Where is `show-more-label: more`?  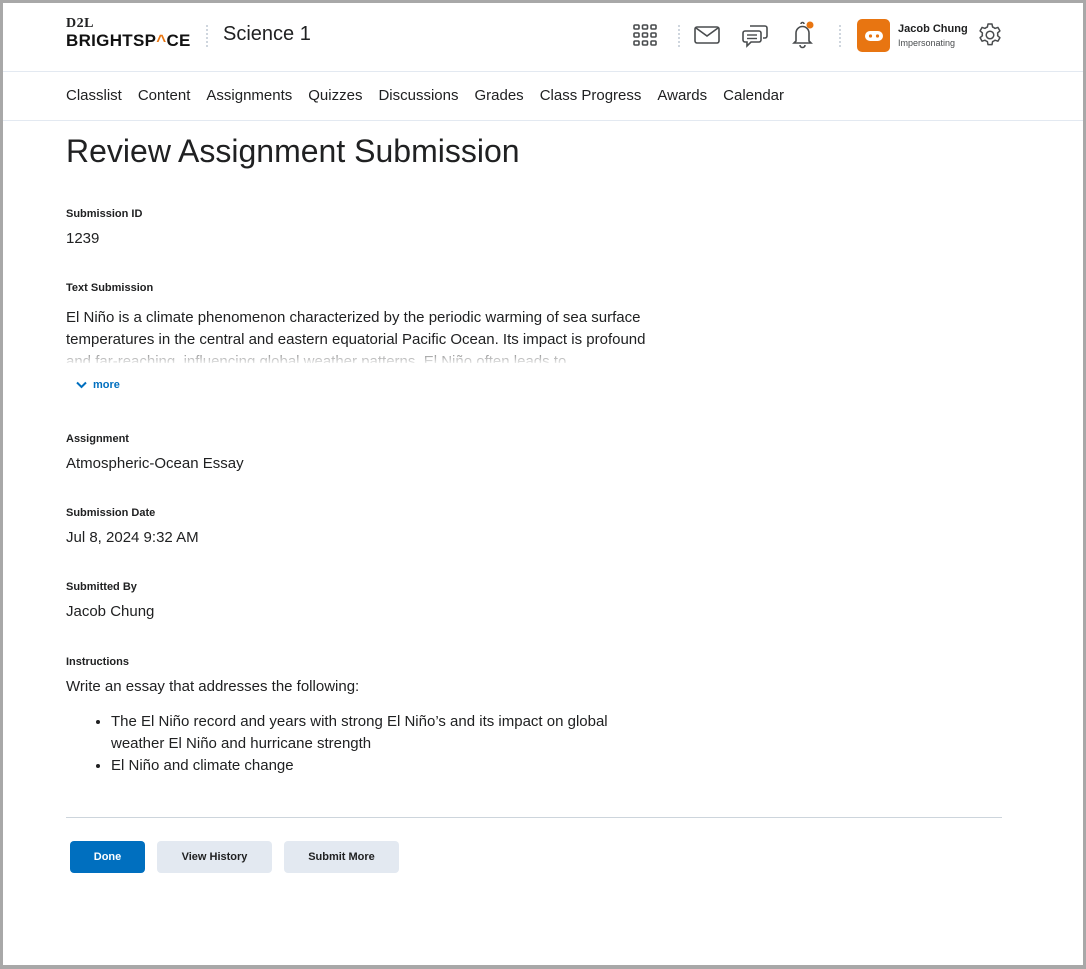
show-more-label: more is located at coordinates (106, 385).